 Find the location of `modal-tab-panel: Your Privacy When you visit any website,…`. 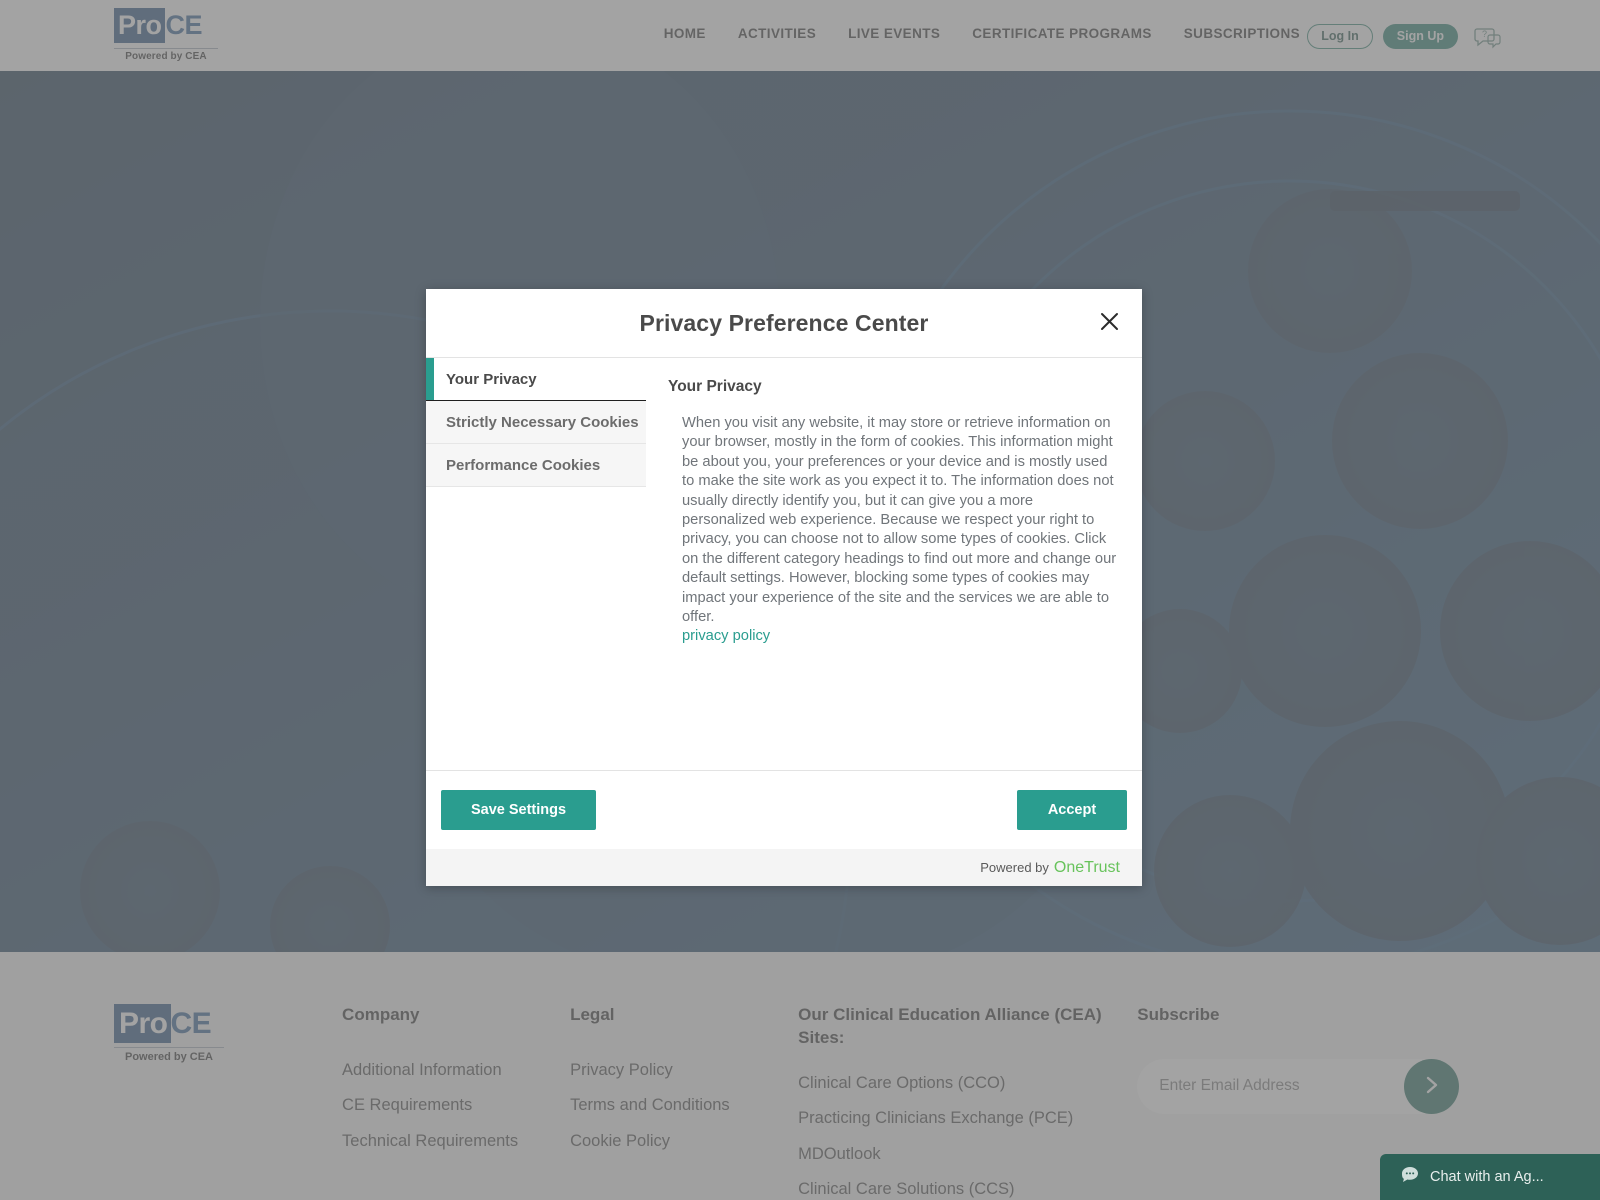

modal-tab-panel: Your Privacy When you visit any website,… is located at coordinates (894, 564).